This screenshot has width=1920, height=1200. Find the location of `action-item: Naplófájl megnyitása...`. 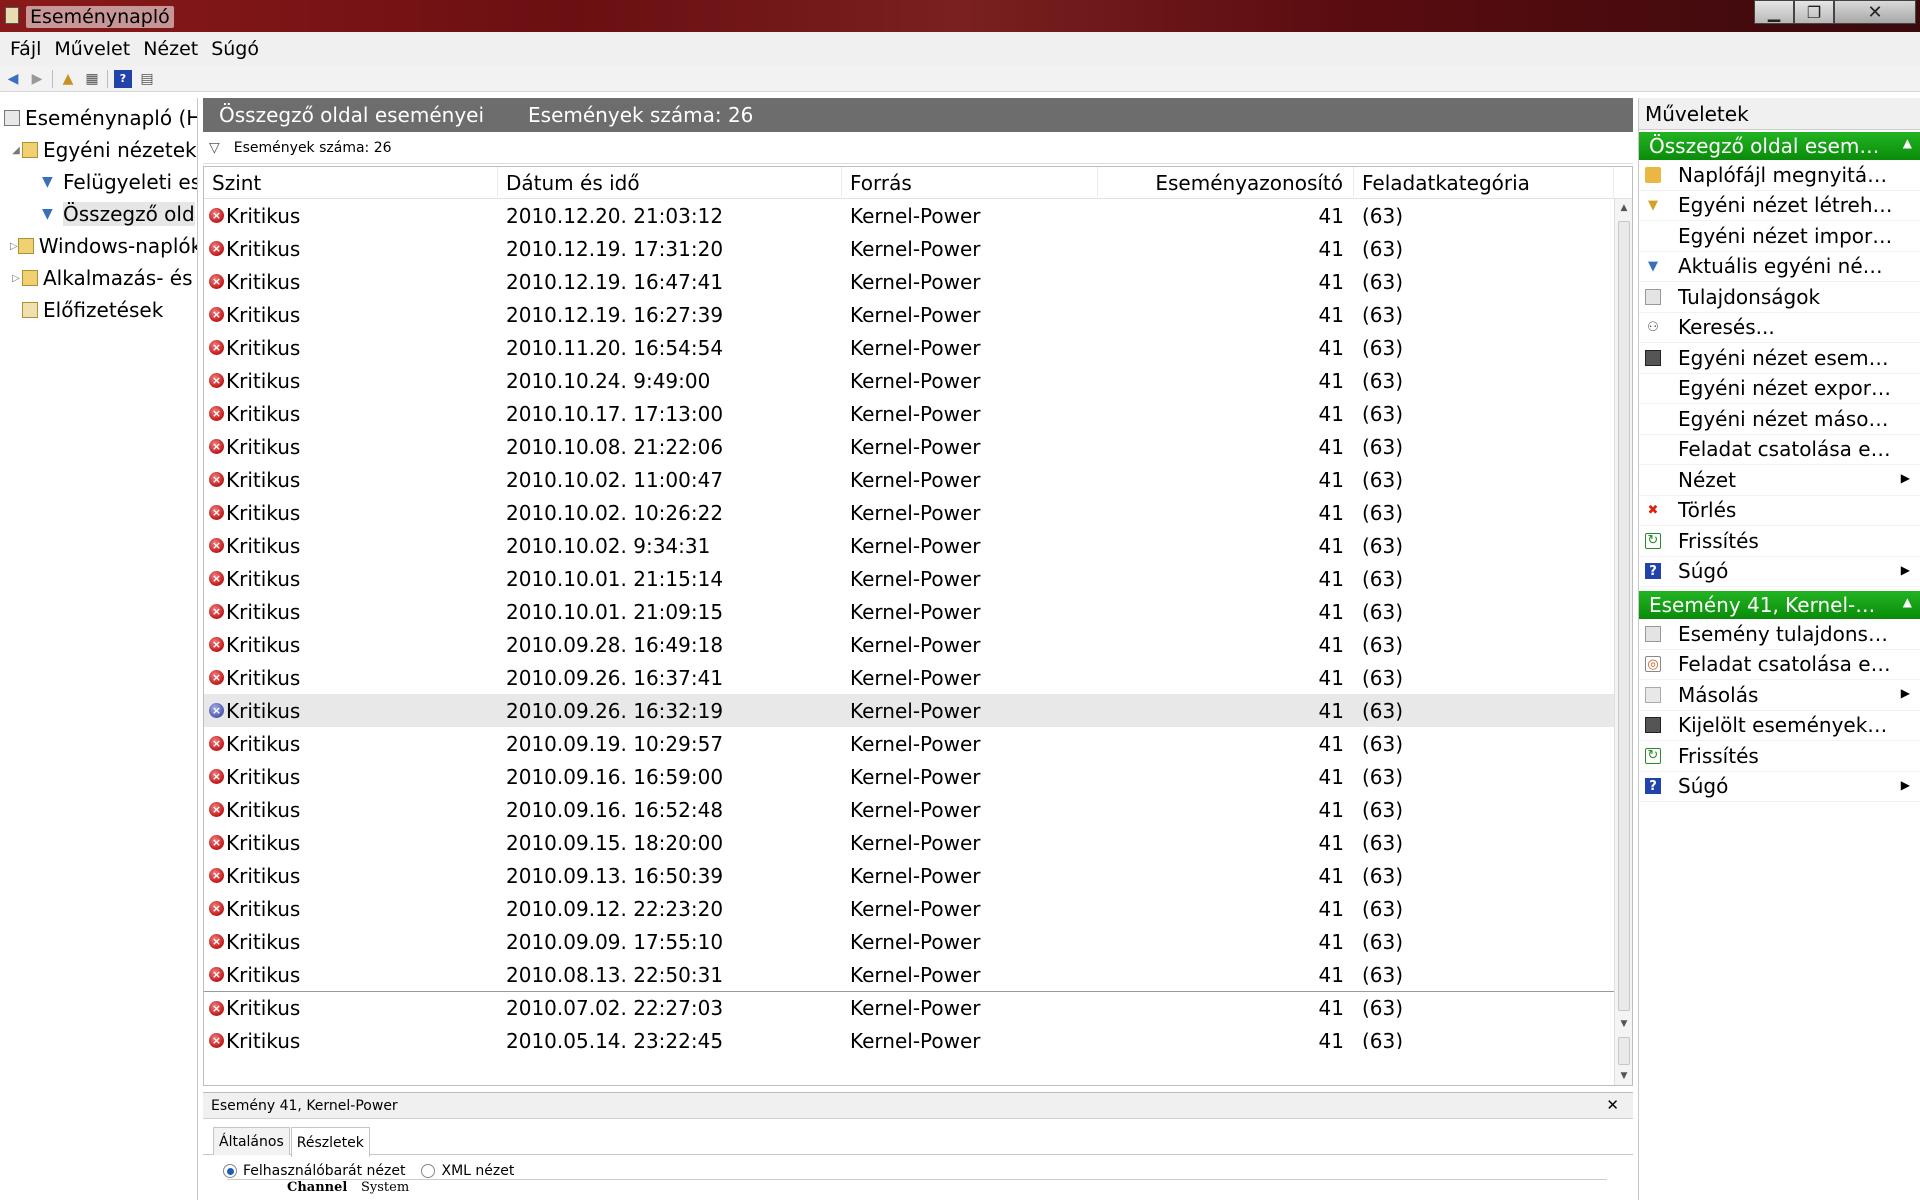

action-item: Naplófájl megnyitása... is located at coordinates (1779, 175).